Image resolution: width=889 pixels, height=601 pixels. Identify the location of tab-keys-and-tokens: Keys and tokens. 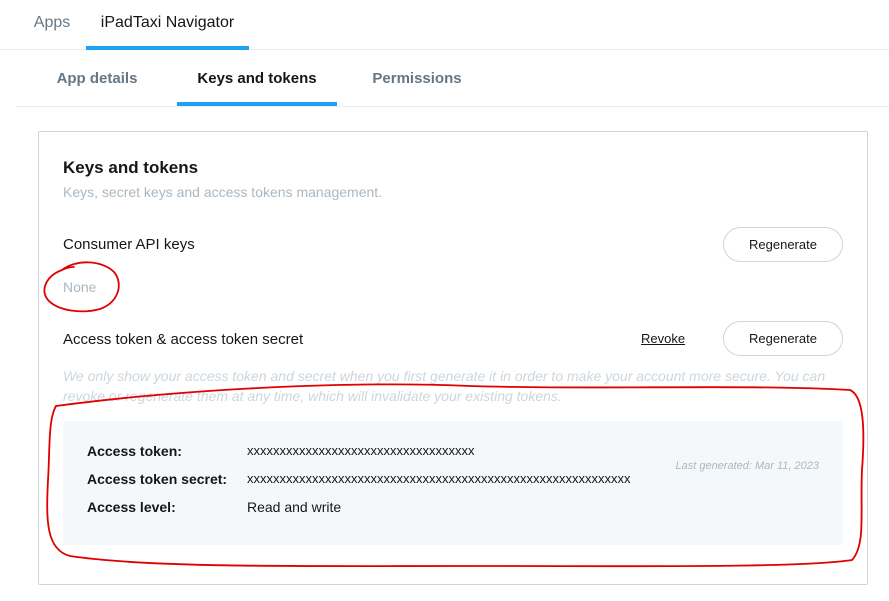
(257, 78).